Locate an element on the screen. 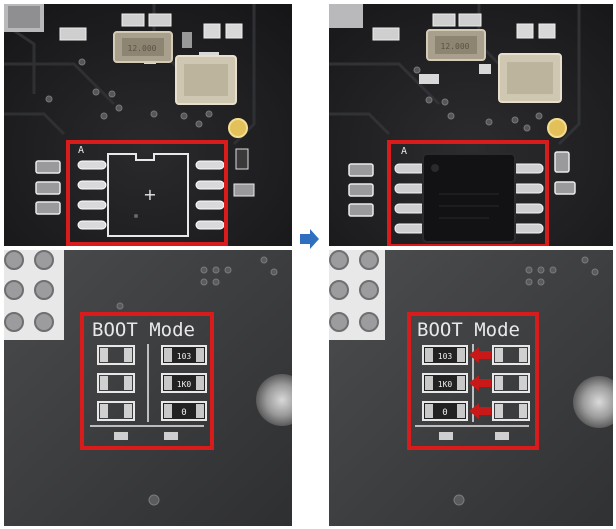 This screenshot has height=529, width=616. chip-silkscreen-mark: + is located at coordinates (149, 194).